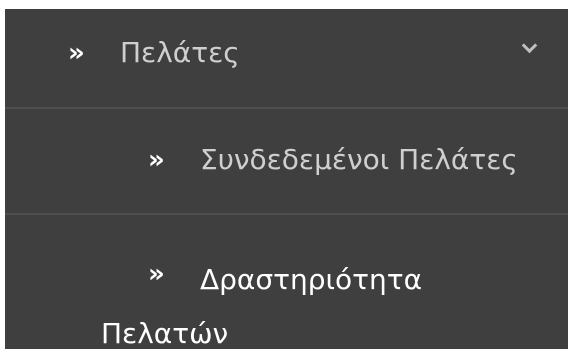 This screenshot has height=361, width=570. What do you see at coordinates (180, 52) in the screenshot?
I see `menu-item-customers-label: Πελάτες` at bounding box center [180, 52].